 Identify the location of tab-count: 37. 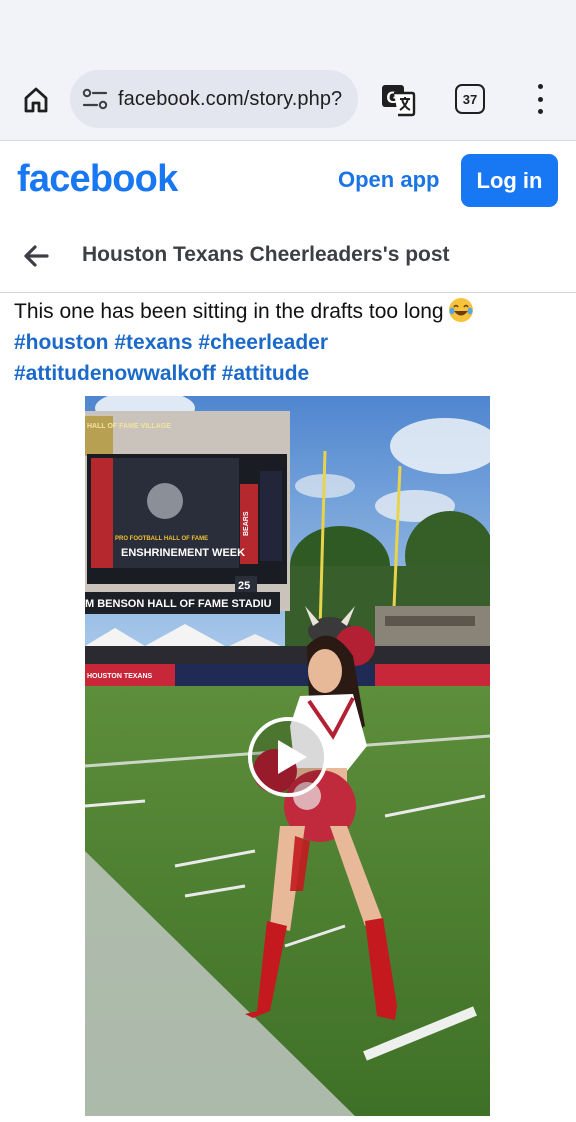
(470, 99).